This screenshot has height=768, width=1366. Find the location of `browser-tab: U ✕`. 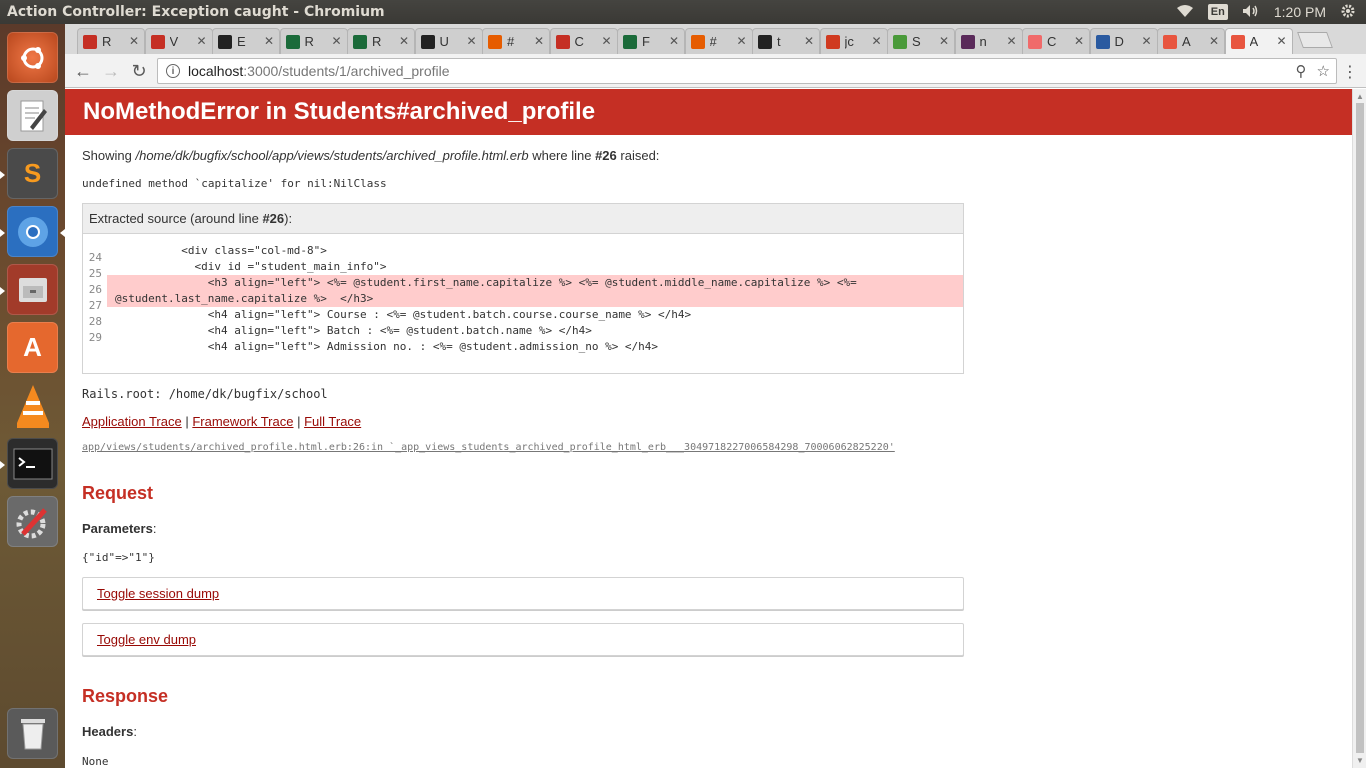

browser-tab: U ✕ is located at coordinates (448, 41).